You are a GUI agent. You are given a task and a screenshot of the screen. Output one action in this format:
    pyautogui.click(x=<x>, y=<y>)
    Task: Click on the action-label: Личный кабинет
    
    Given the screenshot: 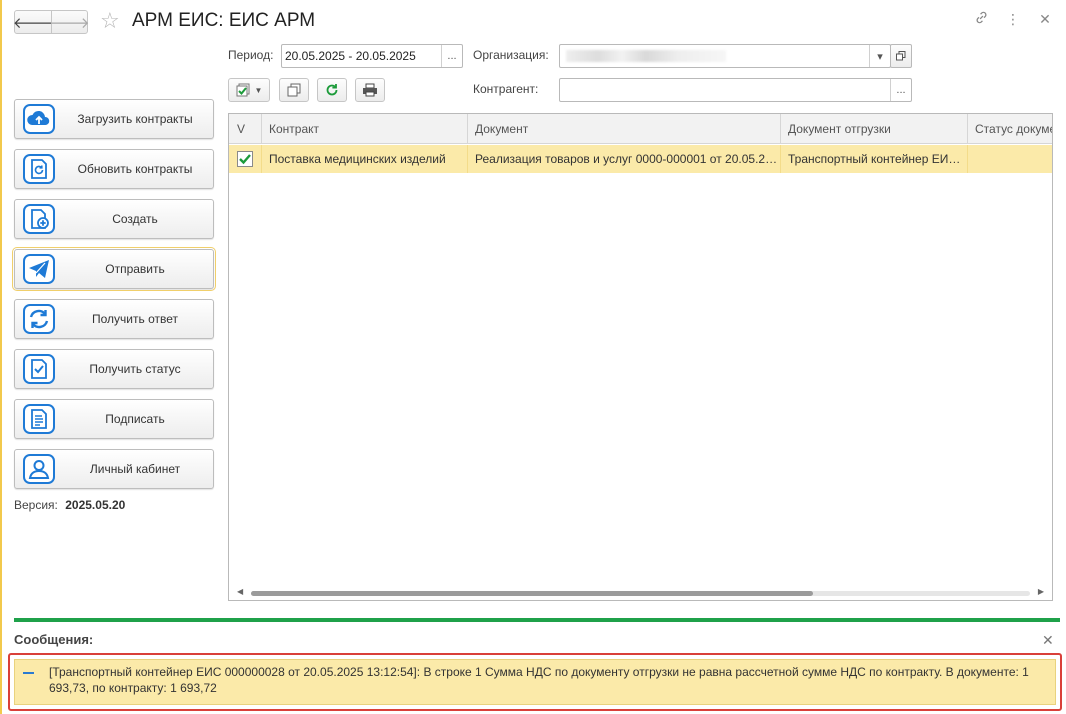 What is the action you would take?
    pyautogui.click(x=135, y=469)
    